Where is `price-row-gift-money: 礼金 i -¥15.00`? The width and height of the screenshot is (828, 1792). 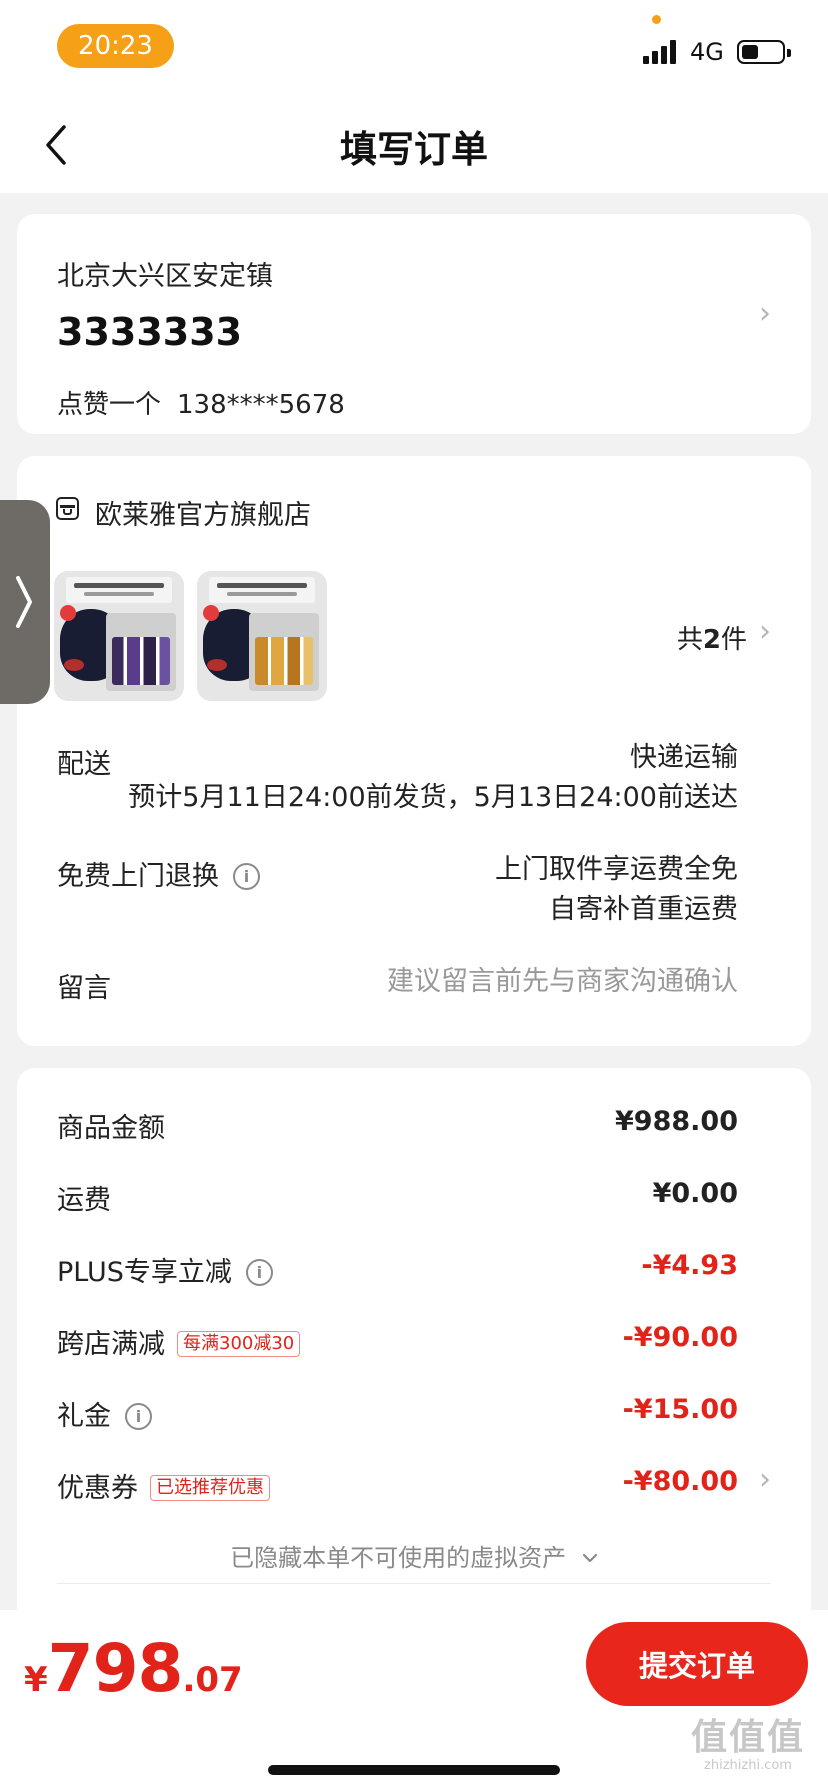
price-row-gift-money: 礼金 i -¥15.00 is located at coordinates (414, 1412).